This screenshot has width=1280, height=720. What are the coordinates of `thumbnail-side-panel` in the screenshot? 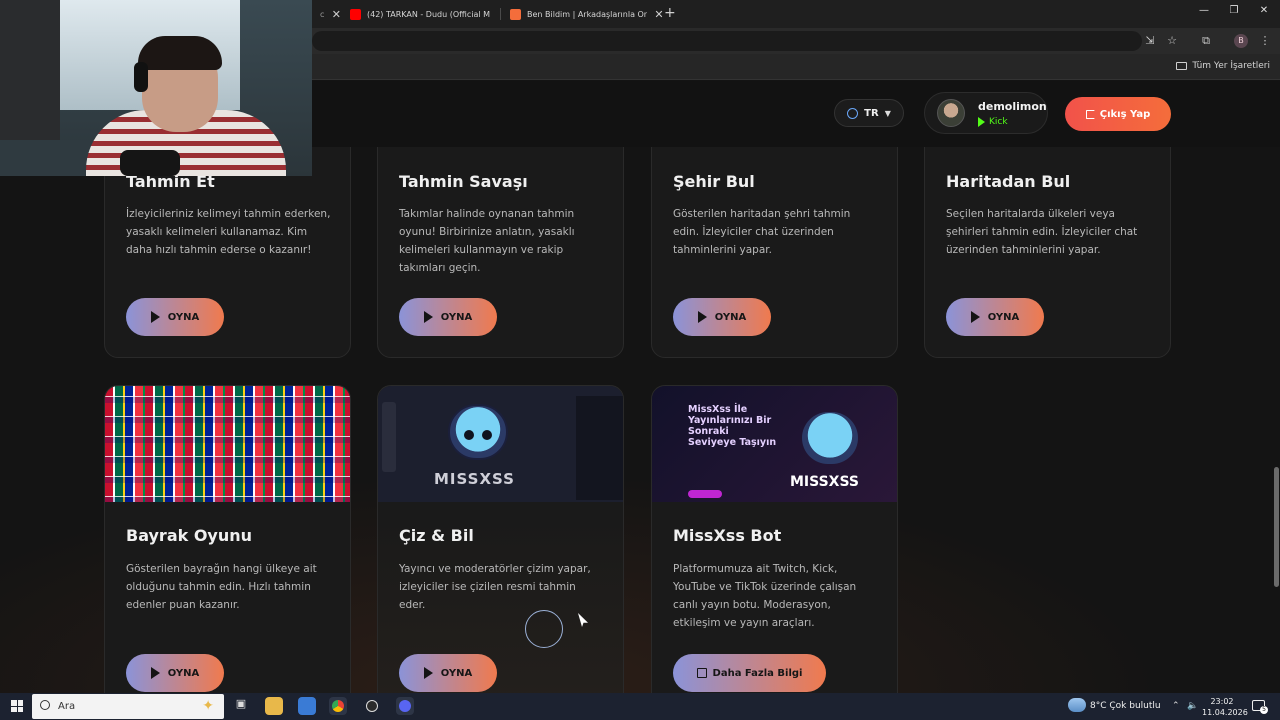 It's located at (599, 448).